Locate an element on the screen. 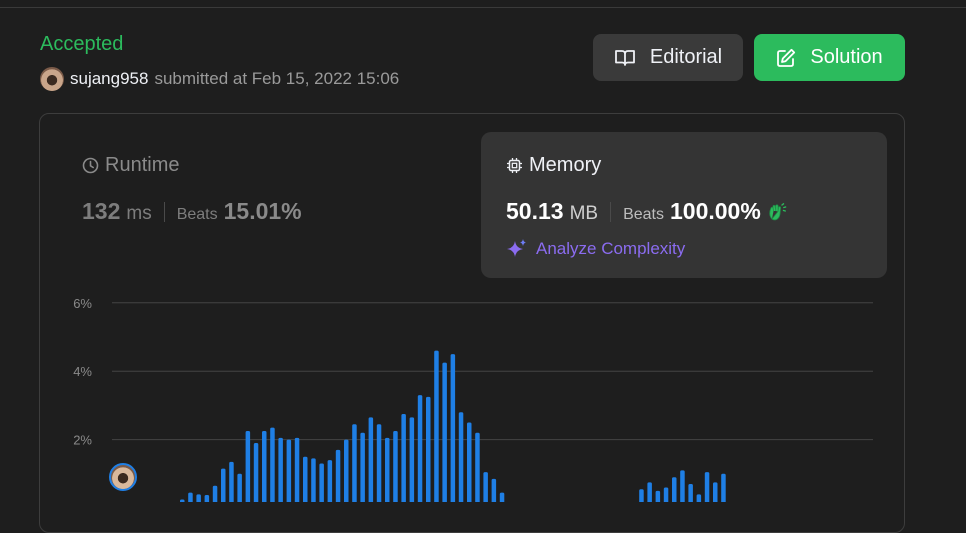  runtime-unit: ms is located at coordinates (139, 213).